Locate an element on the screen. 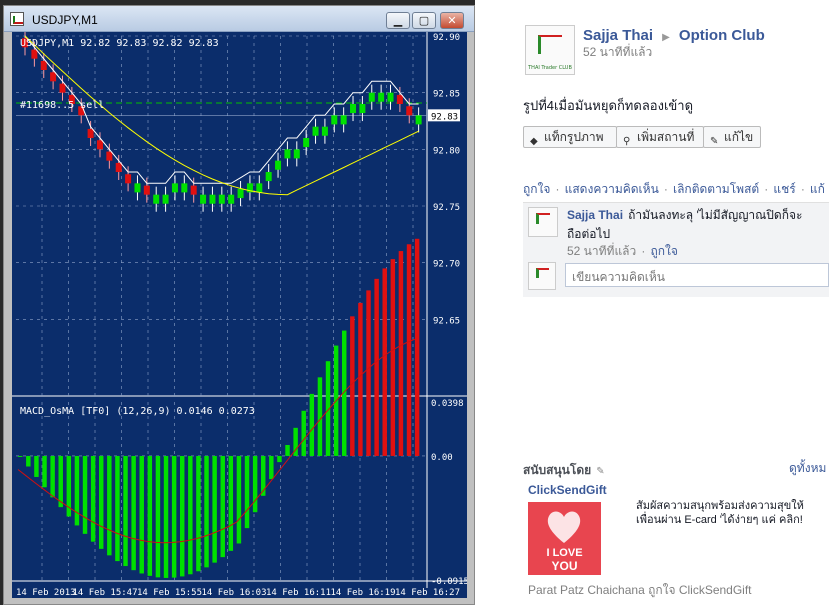 This screenshot has width=829, height=605. share-link: แชร์ is located at coordinates (784, 189).